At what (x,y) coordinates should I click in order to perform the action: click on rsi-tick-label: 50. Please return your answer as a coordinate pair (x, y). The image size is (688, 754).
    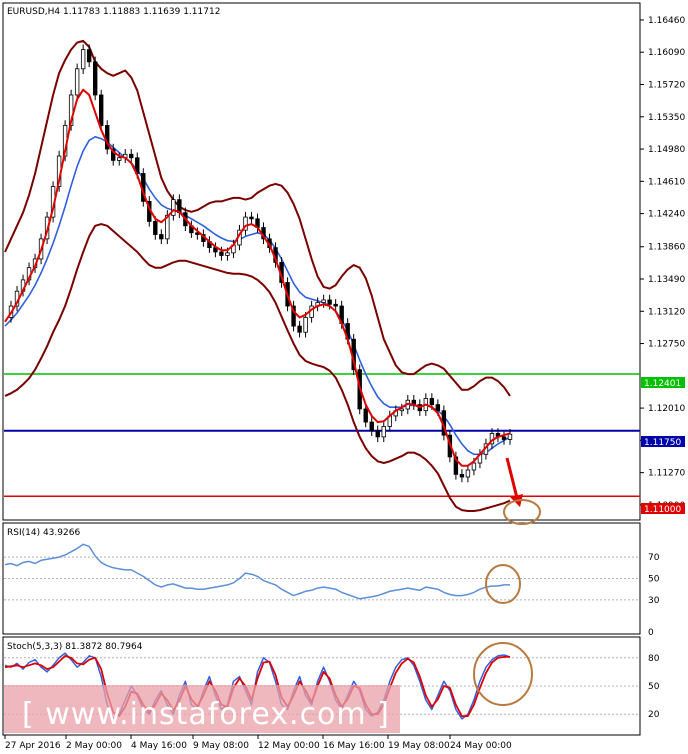
    Looking at the image, I should click on (654, 580).